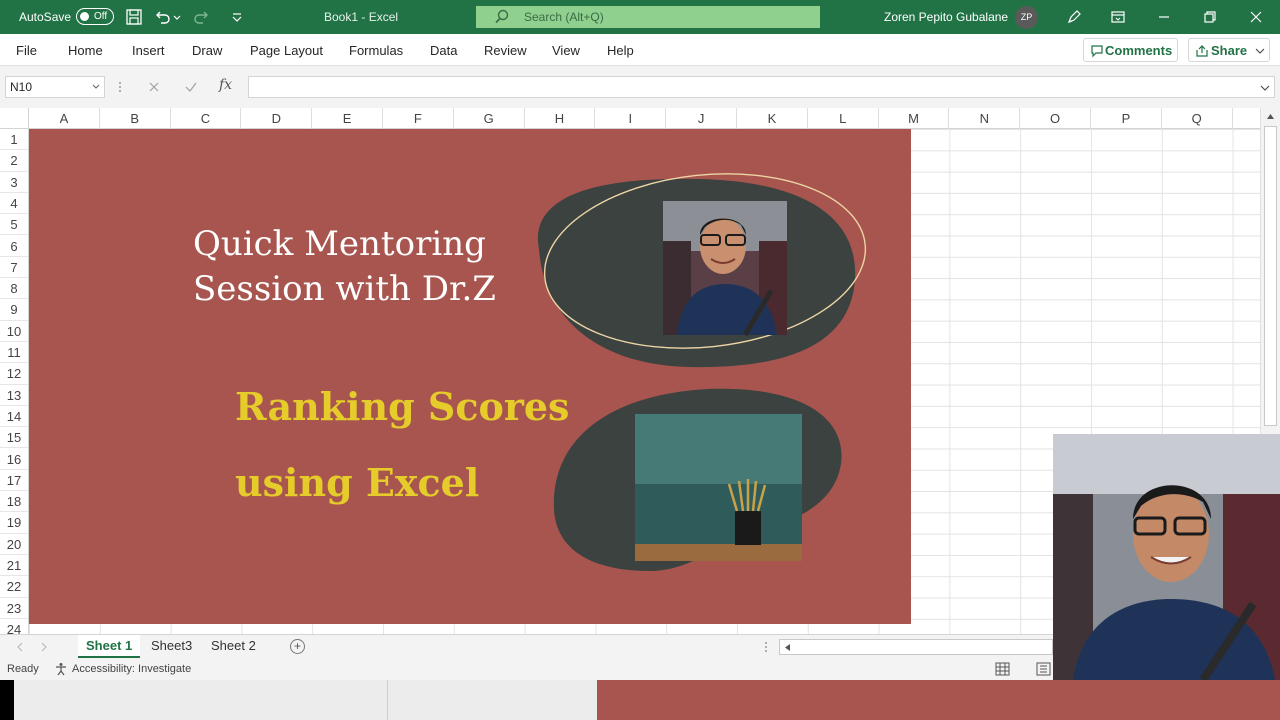  Describe the element at coordinates (14, 225) in the screenshot. I see `row-header-5: 5` at that location.